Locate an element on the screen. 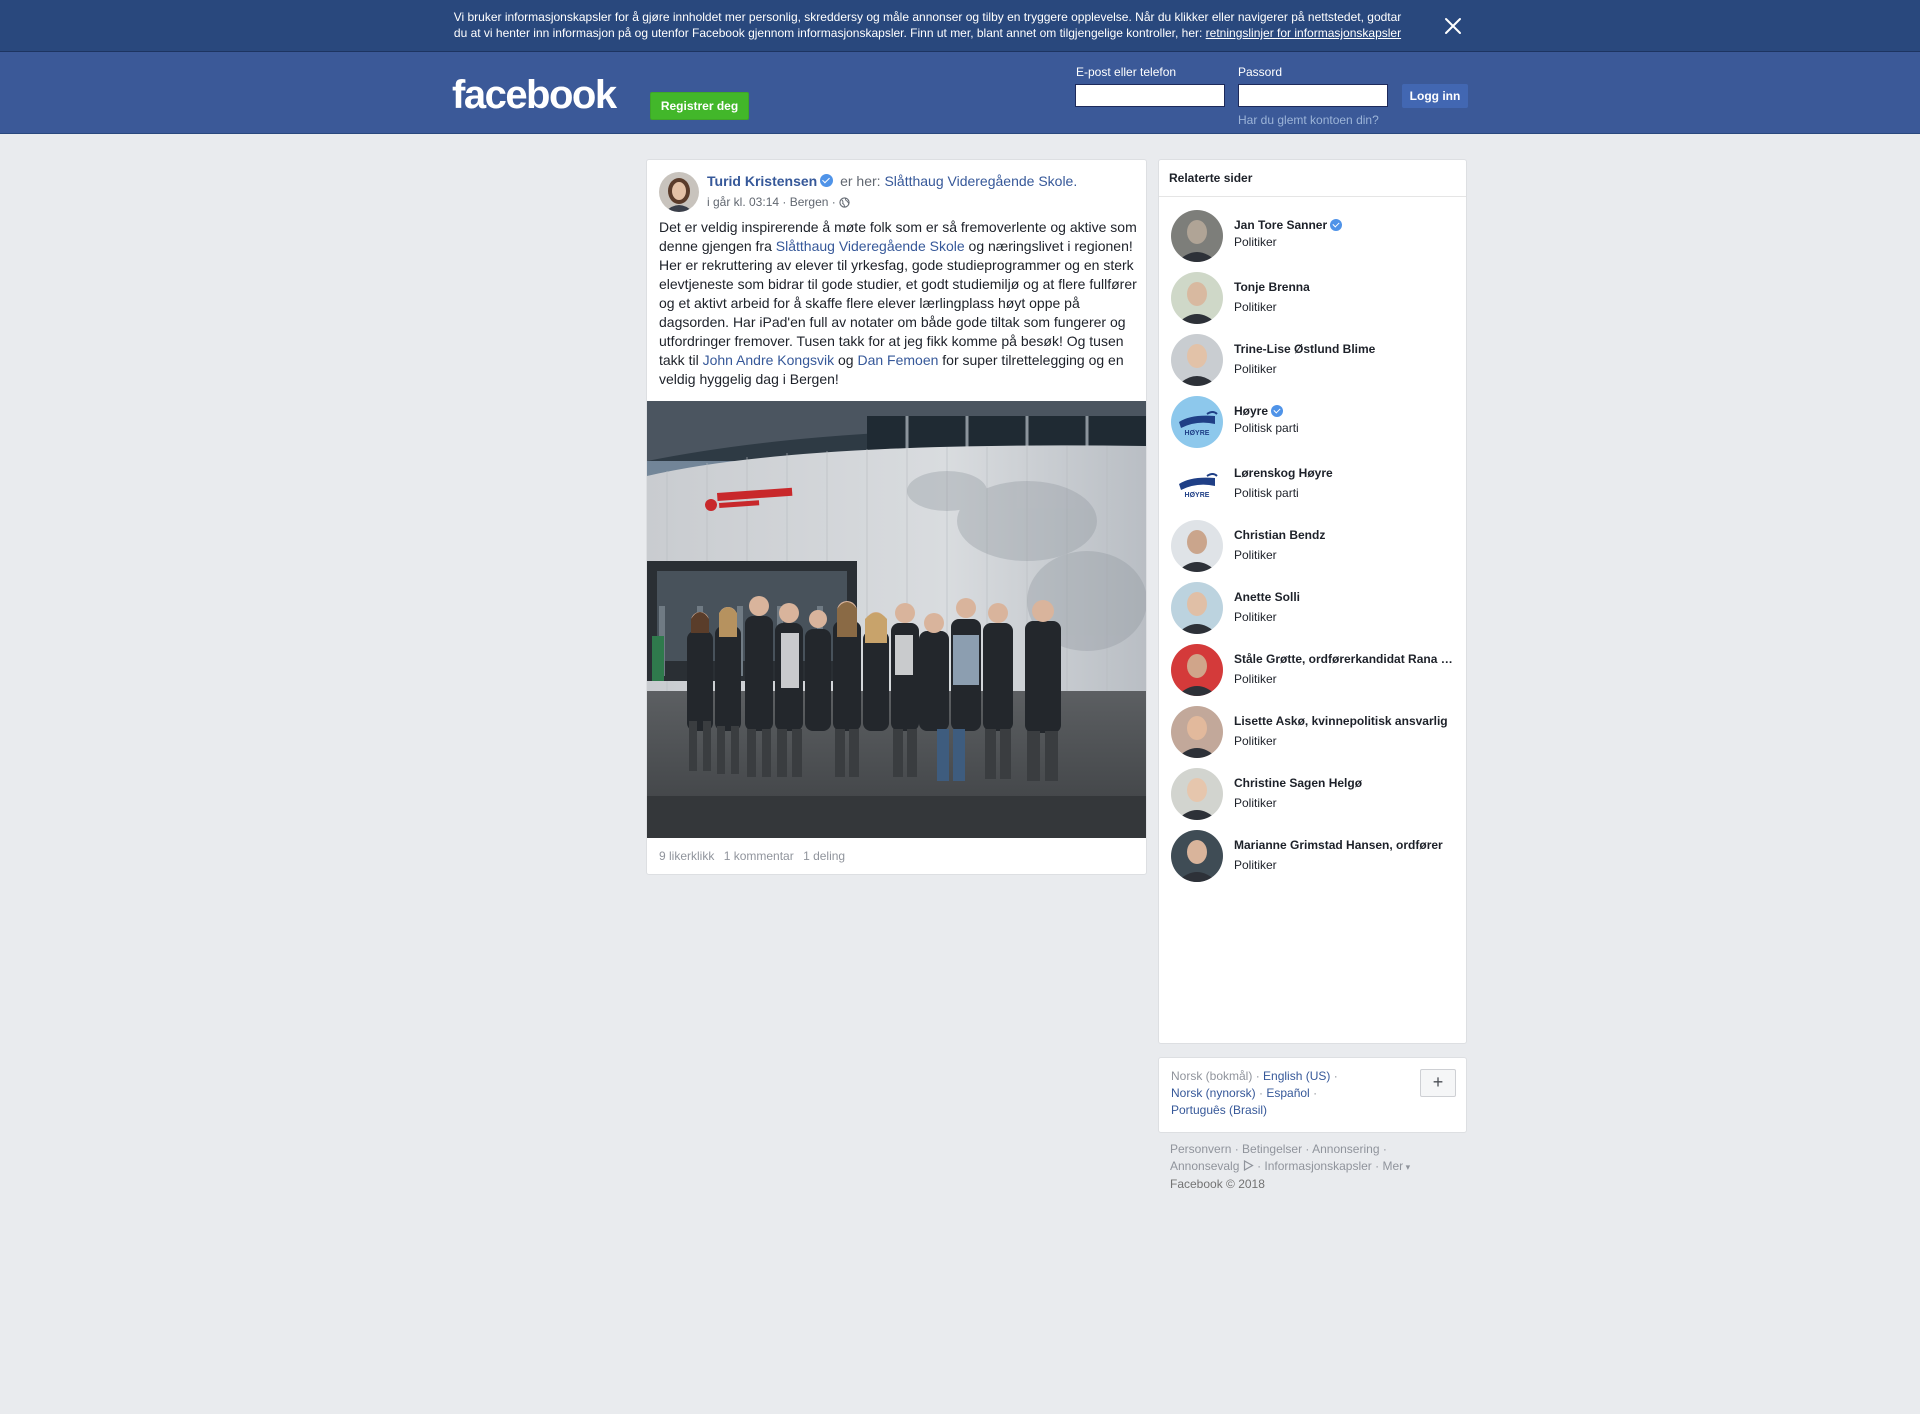  cookie-policy-link: retningslinjer for informasjonskapsler is located at coordinates (1303, 33).